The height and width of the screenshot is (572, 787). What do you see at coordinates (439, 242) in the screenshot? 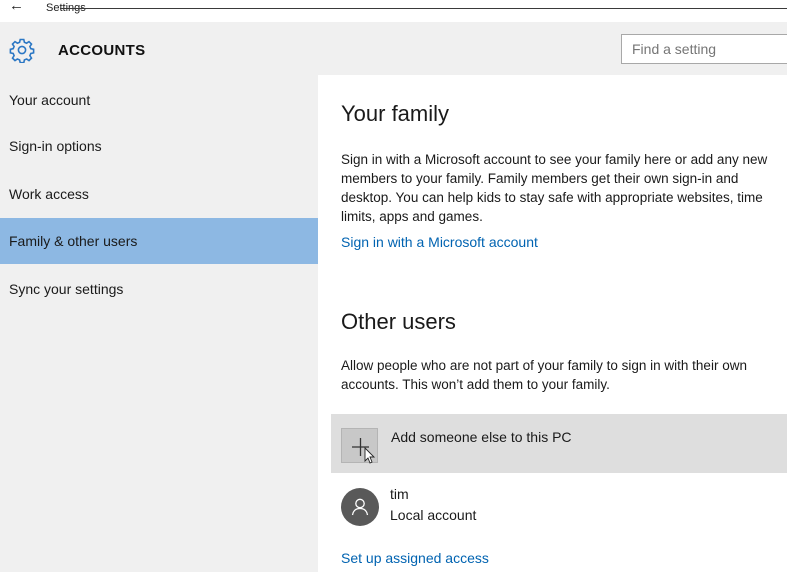
I see `sign-in-microsoft-link: Sign in with a Microsoft account` at bounding box center [439, 242].